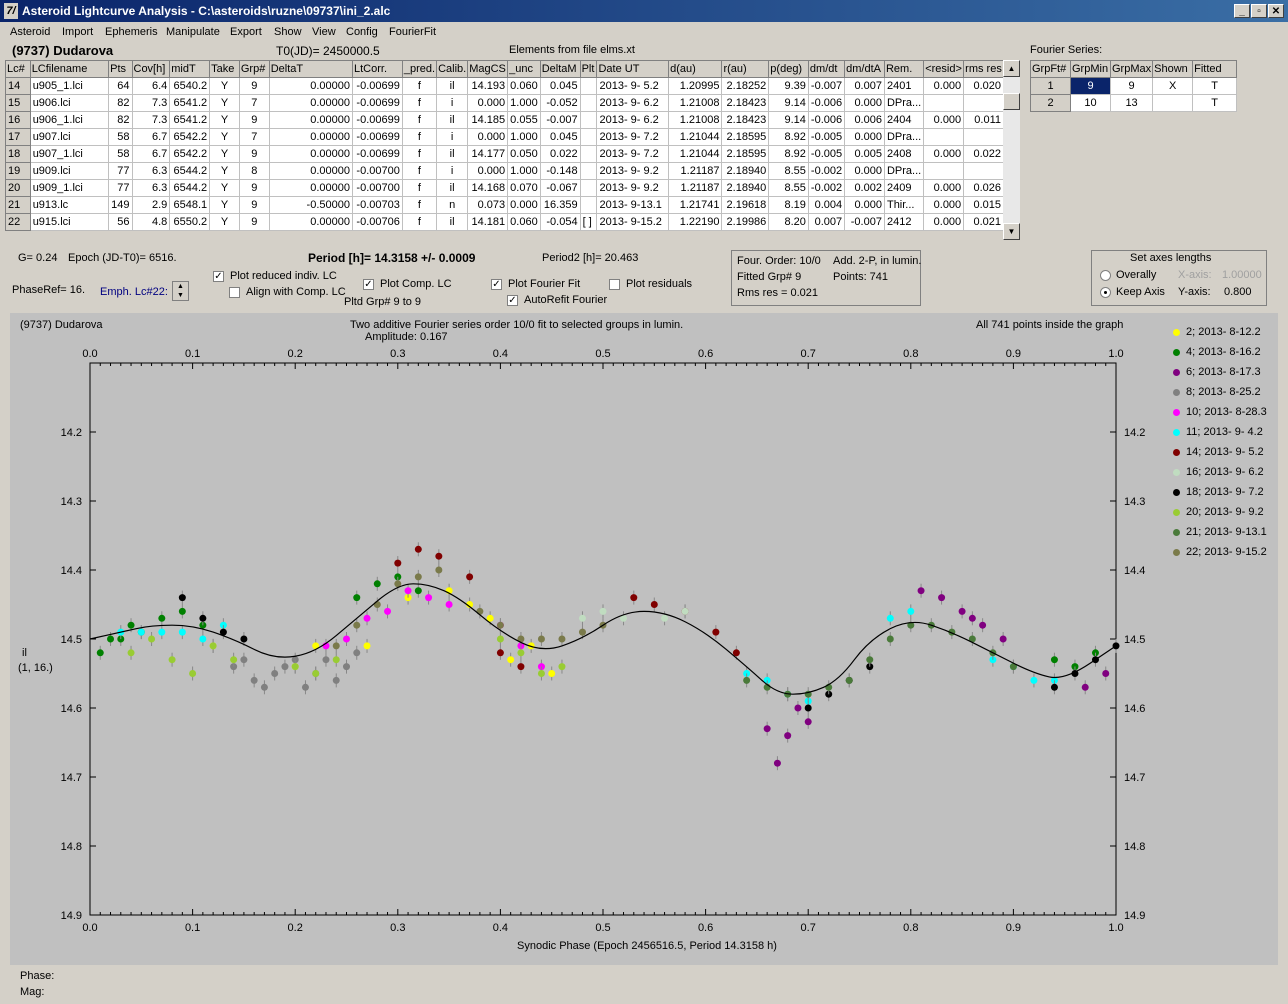  Describe the element at coordinates (788, 188) in the screenshot. I see `table-cell: 8.55` at that location.